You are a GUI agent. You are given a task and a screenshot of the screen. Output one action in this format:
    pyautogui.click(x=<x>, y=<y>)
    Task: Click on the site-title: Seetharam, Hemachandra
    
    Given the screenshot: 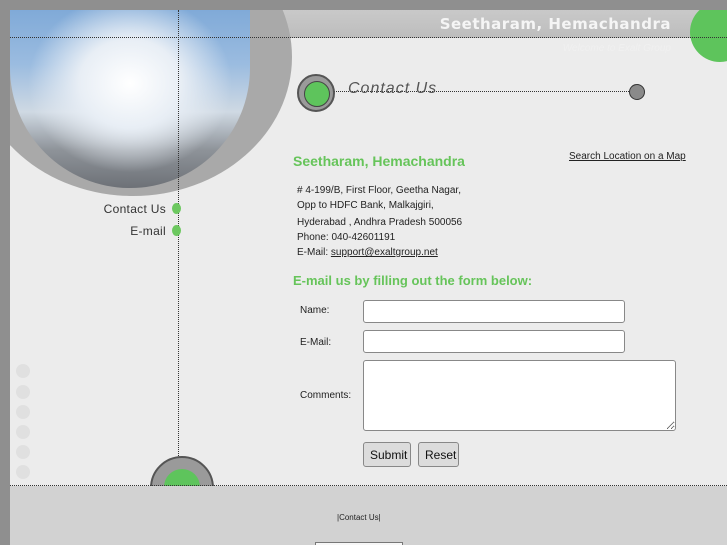 What is the action you would take?
    pyautogui.click(x=555, y=24)
    